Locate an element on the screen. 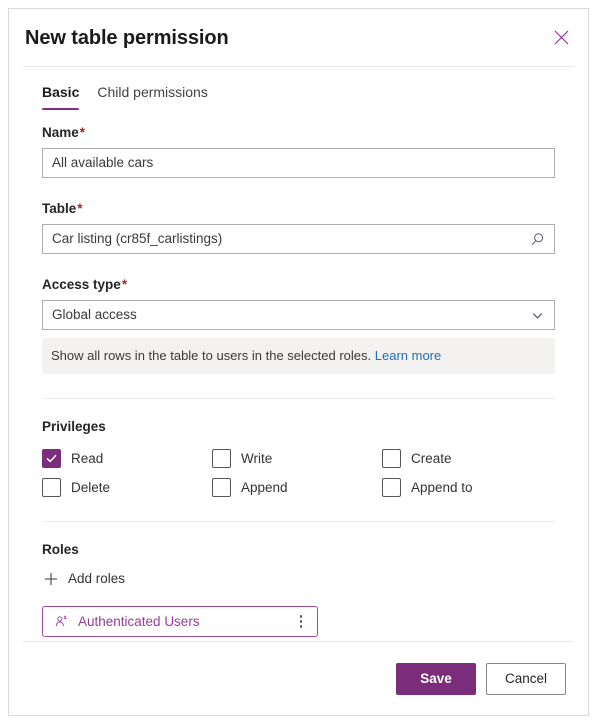 This screenshot has width=599, height=725. search-icon is located at coordinates (537, 239).